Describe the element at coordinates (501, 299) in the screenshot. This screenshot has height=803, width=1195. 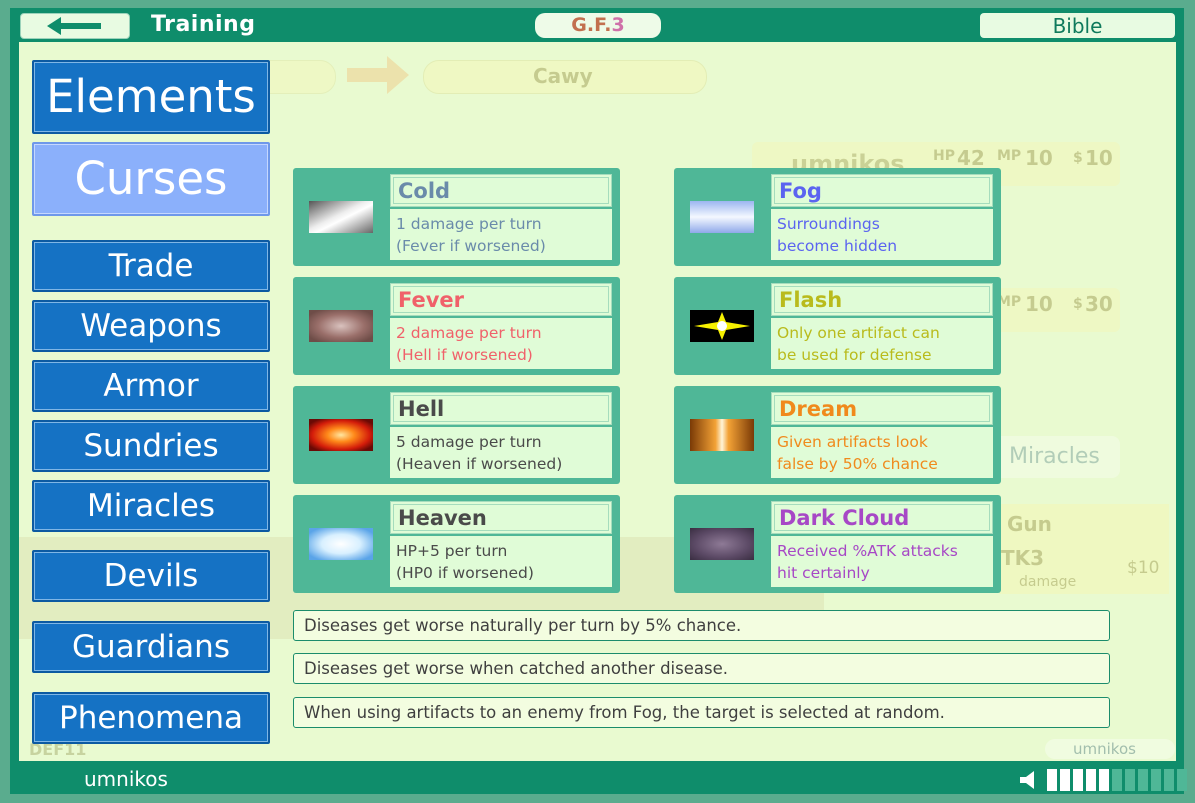
I see `curse-name-fever: Fever` at that location.